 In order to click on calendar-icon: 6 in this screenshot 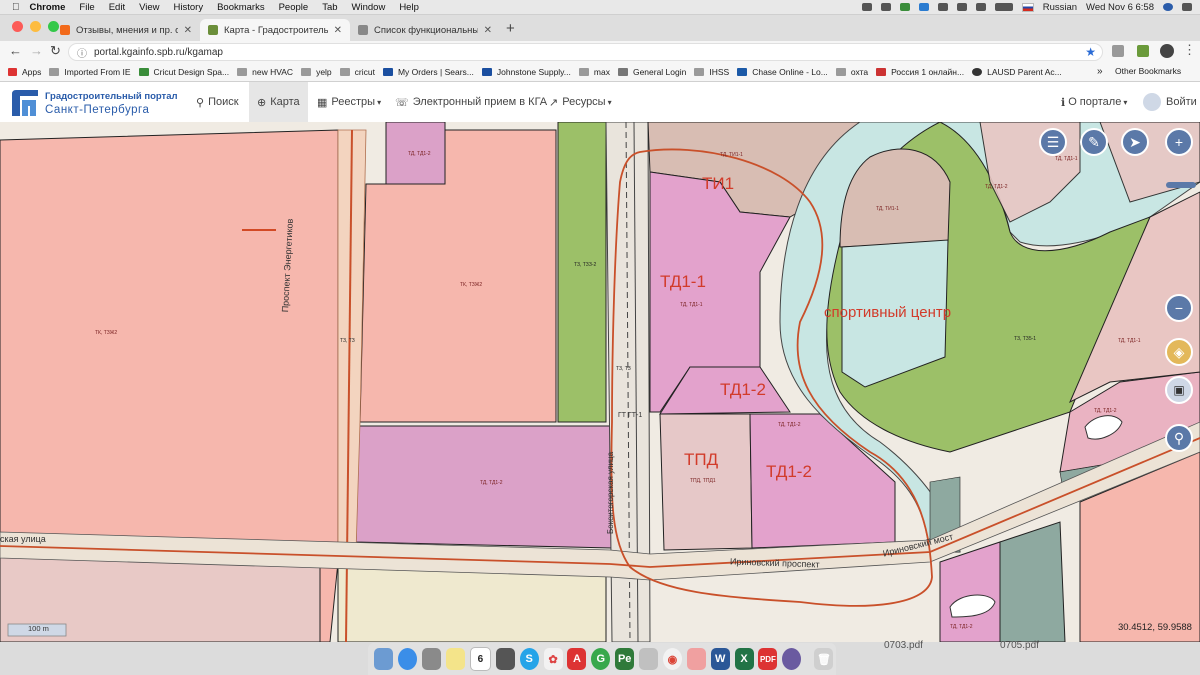, I will do `click(480, 659)`.